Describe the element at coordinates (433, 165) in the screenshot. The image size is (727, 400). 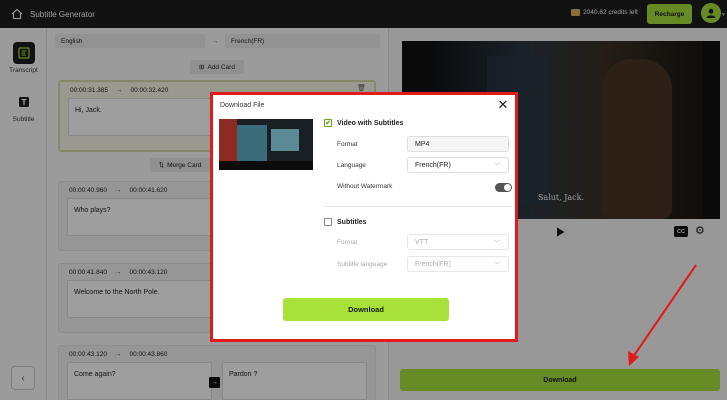
I see `language-value: French(FR)` at that location.